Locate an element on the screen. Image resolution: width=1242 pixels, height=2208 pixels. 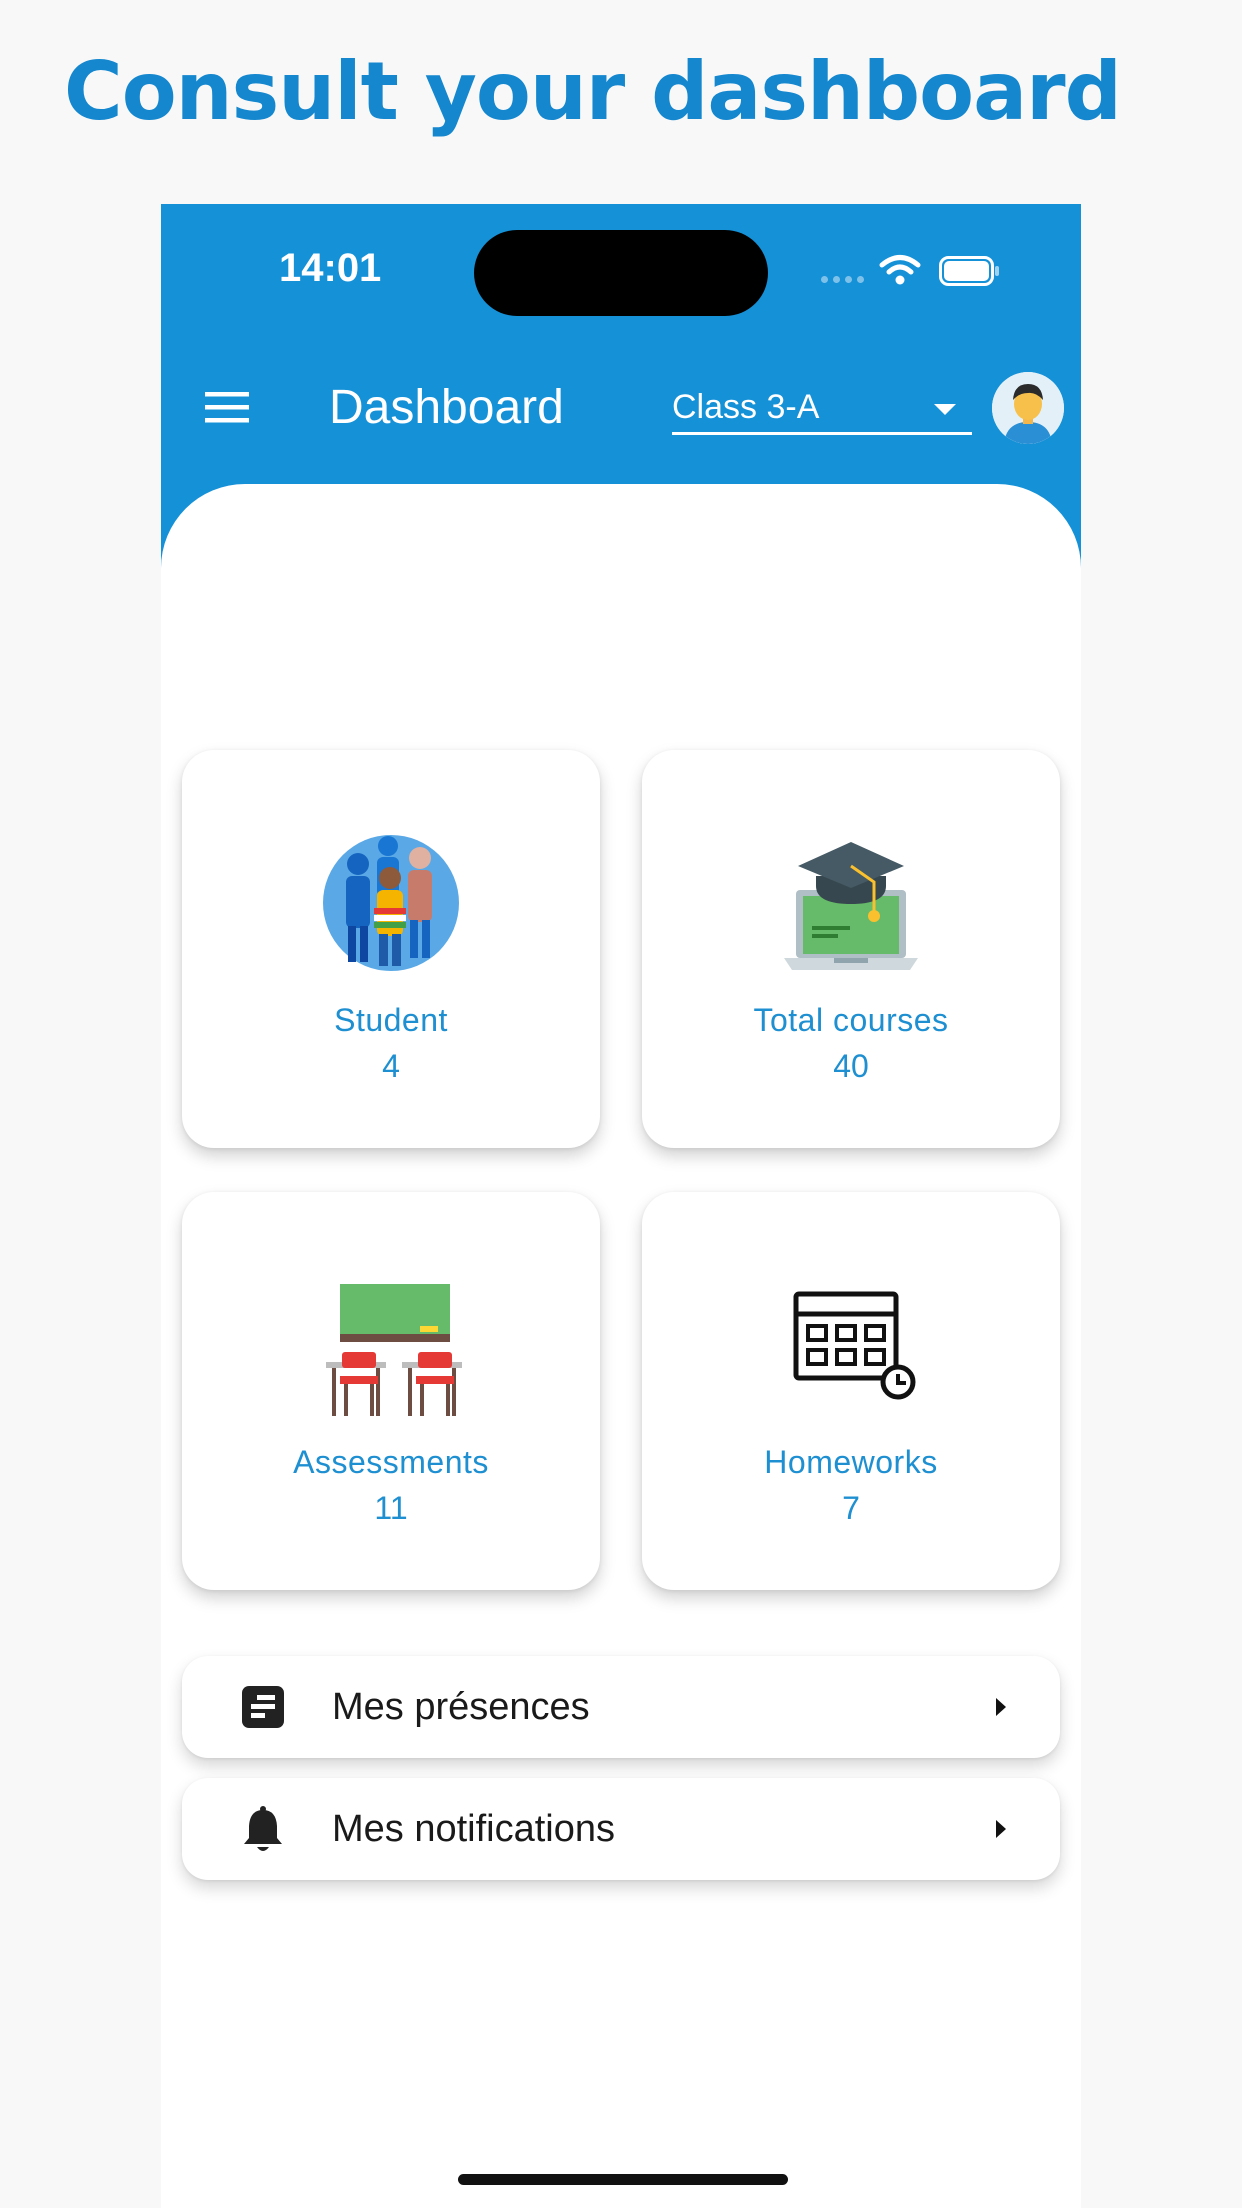
student-card: Student 4 is located at coordinates (391, 949).